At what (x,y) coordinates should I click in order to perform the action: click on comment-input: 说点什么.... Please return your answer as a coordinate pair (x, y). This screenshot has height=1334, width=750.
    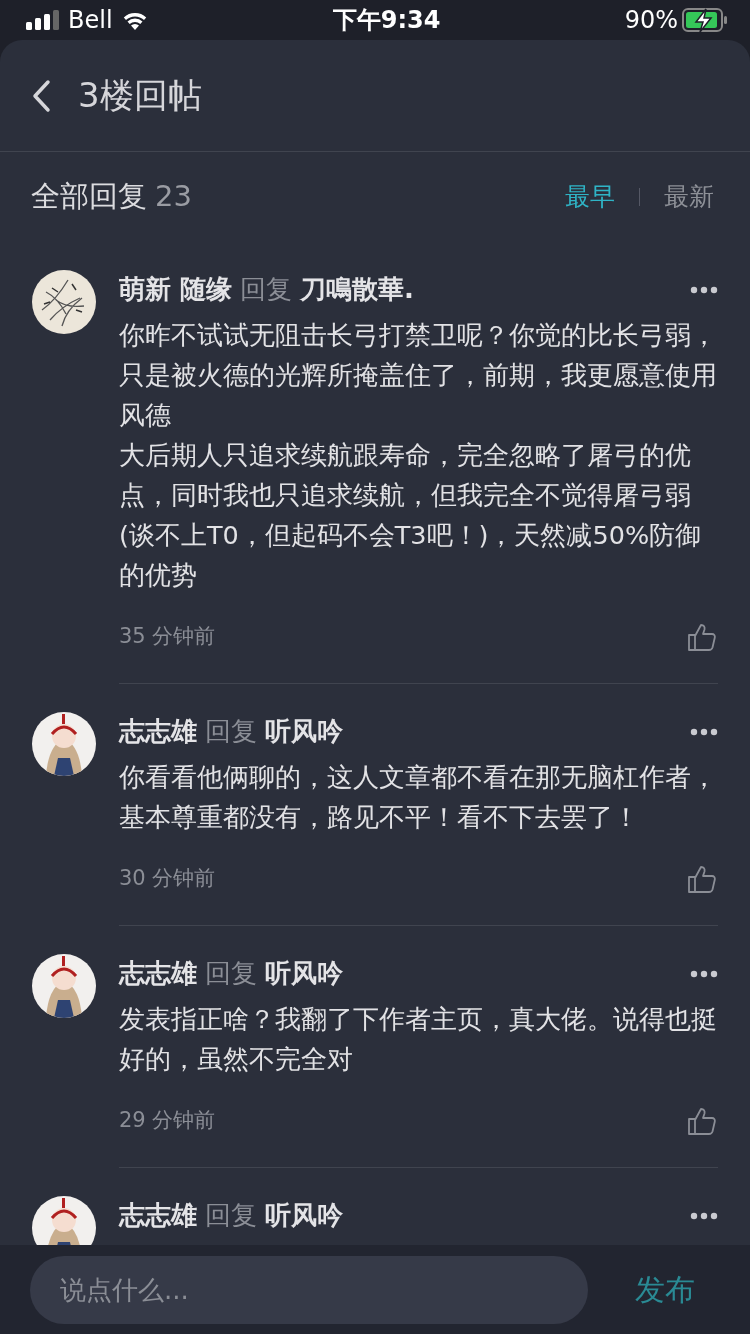
    Looking at the image, I should click on (309, 1289).